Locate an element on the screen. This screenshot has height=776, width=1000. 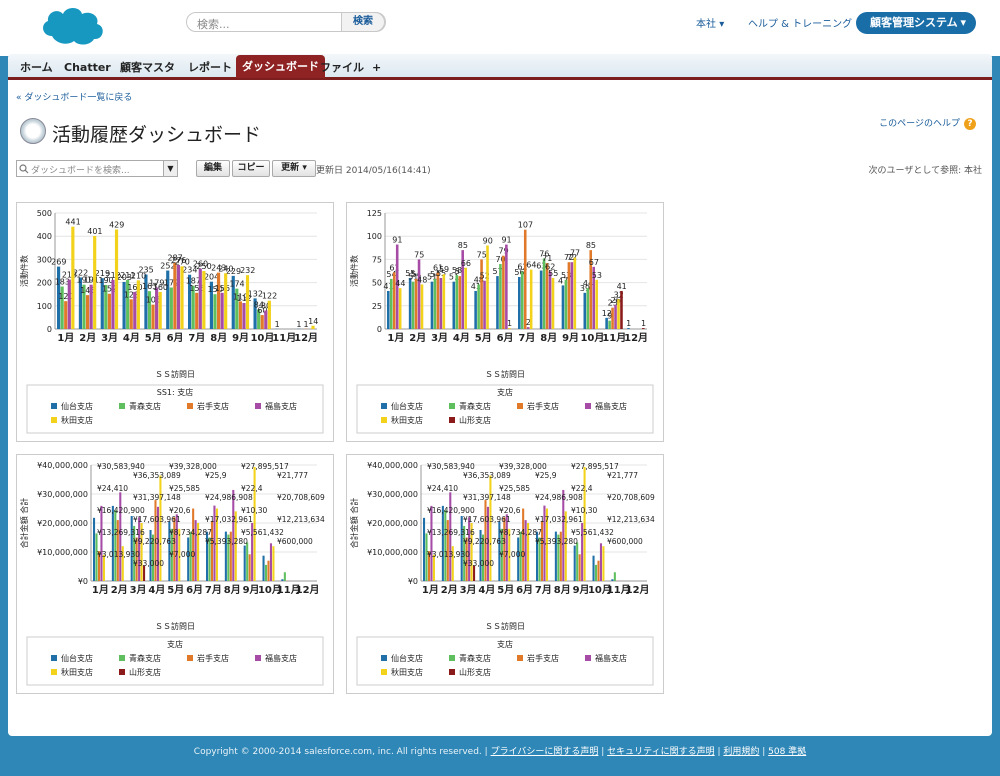
data-label: 122 is located at coordinates (269, 296).